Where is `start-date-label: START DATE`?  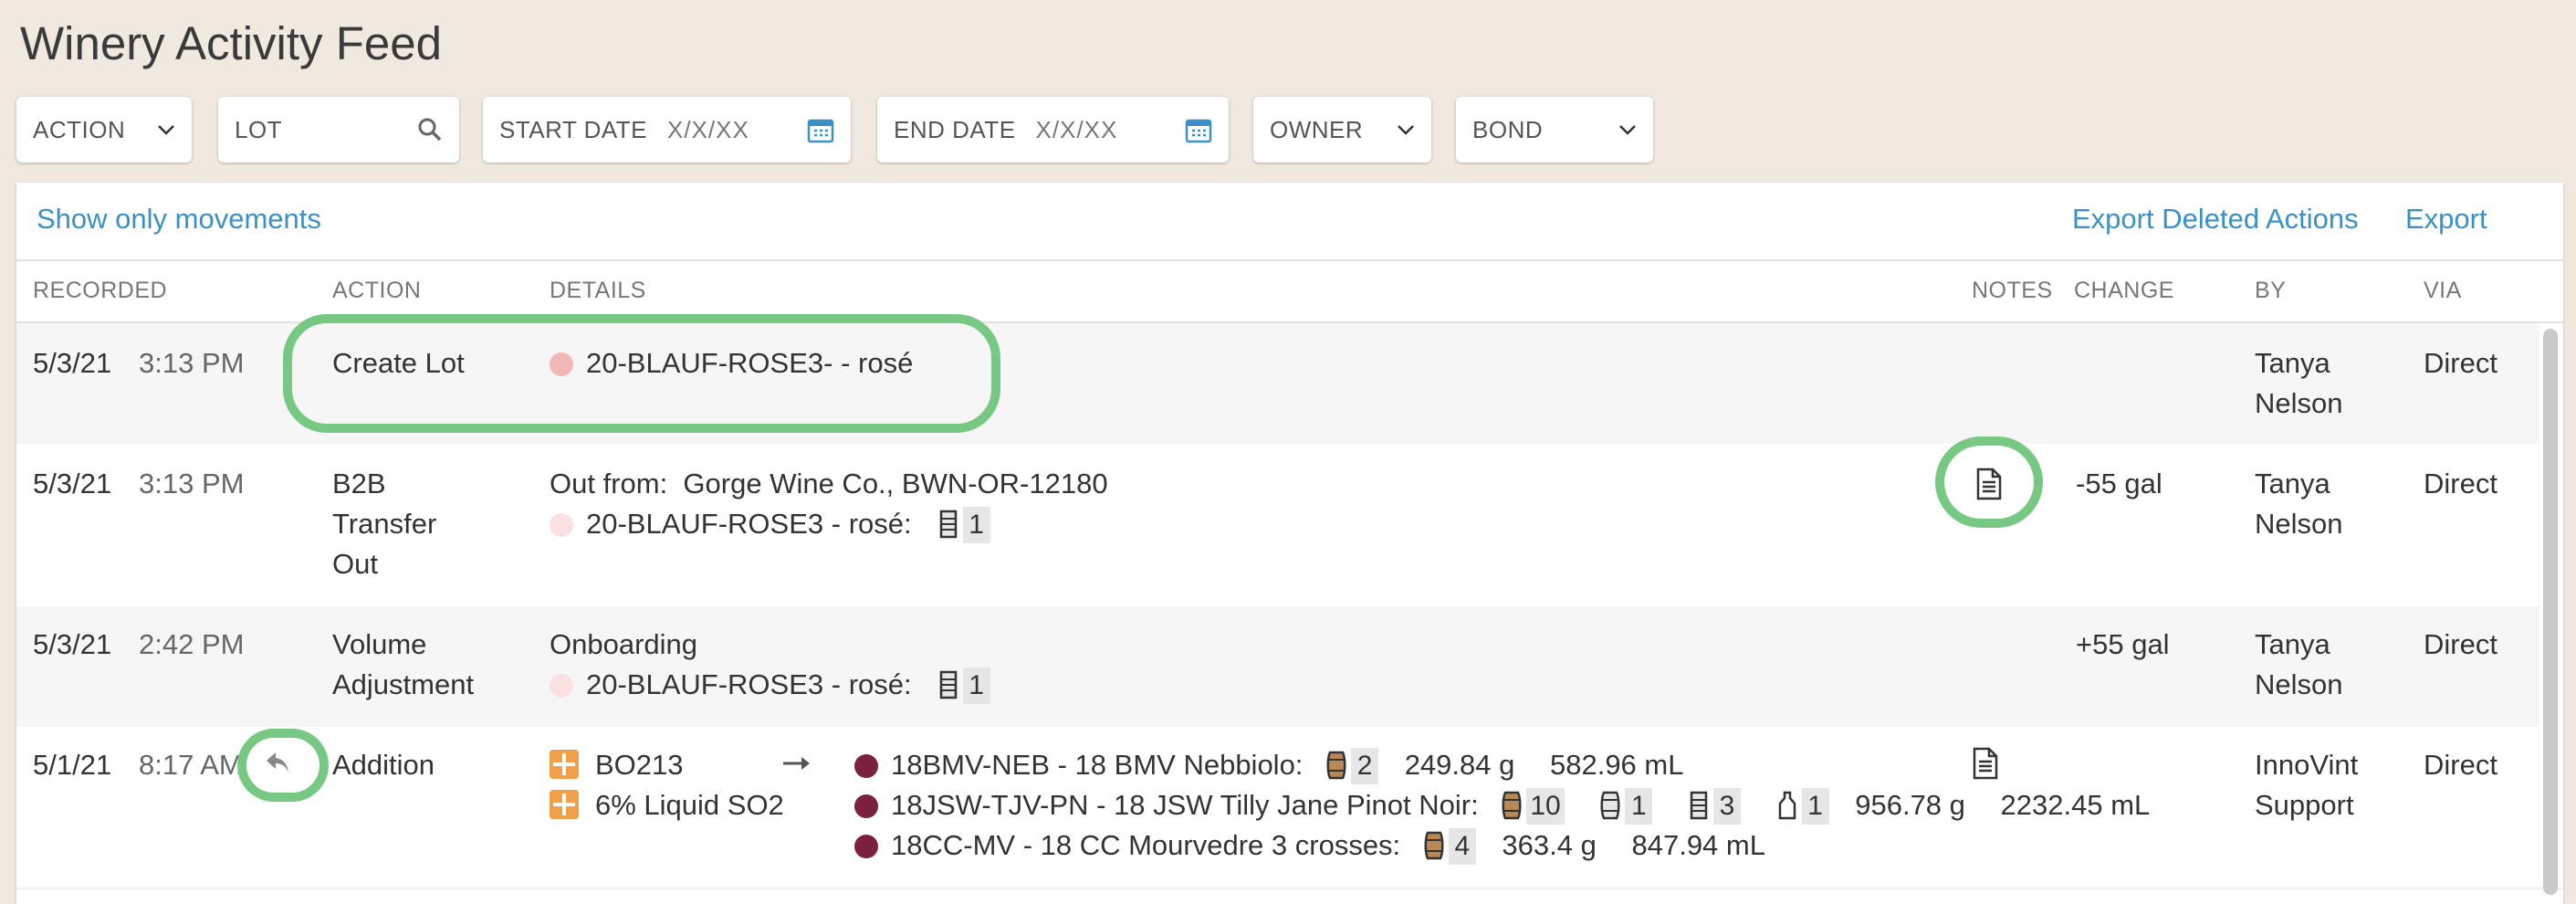 start-date-label: START DATE is located at coordinates (573, 129).